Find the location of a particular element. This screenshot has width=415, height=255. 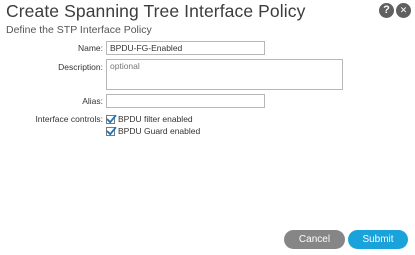

header-icons: ? ✕ is located at coordinates (395, 10).